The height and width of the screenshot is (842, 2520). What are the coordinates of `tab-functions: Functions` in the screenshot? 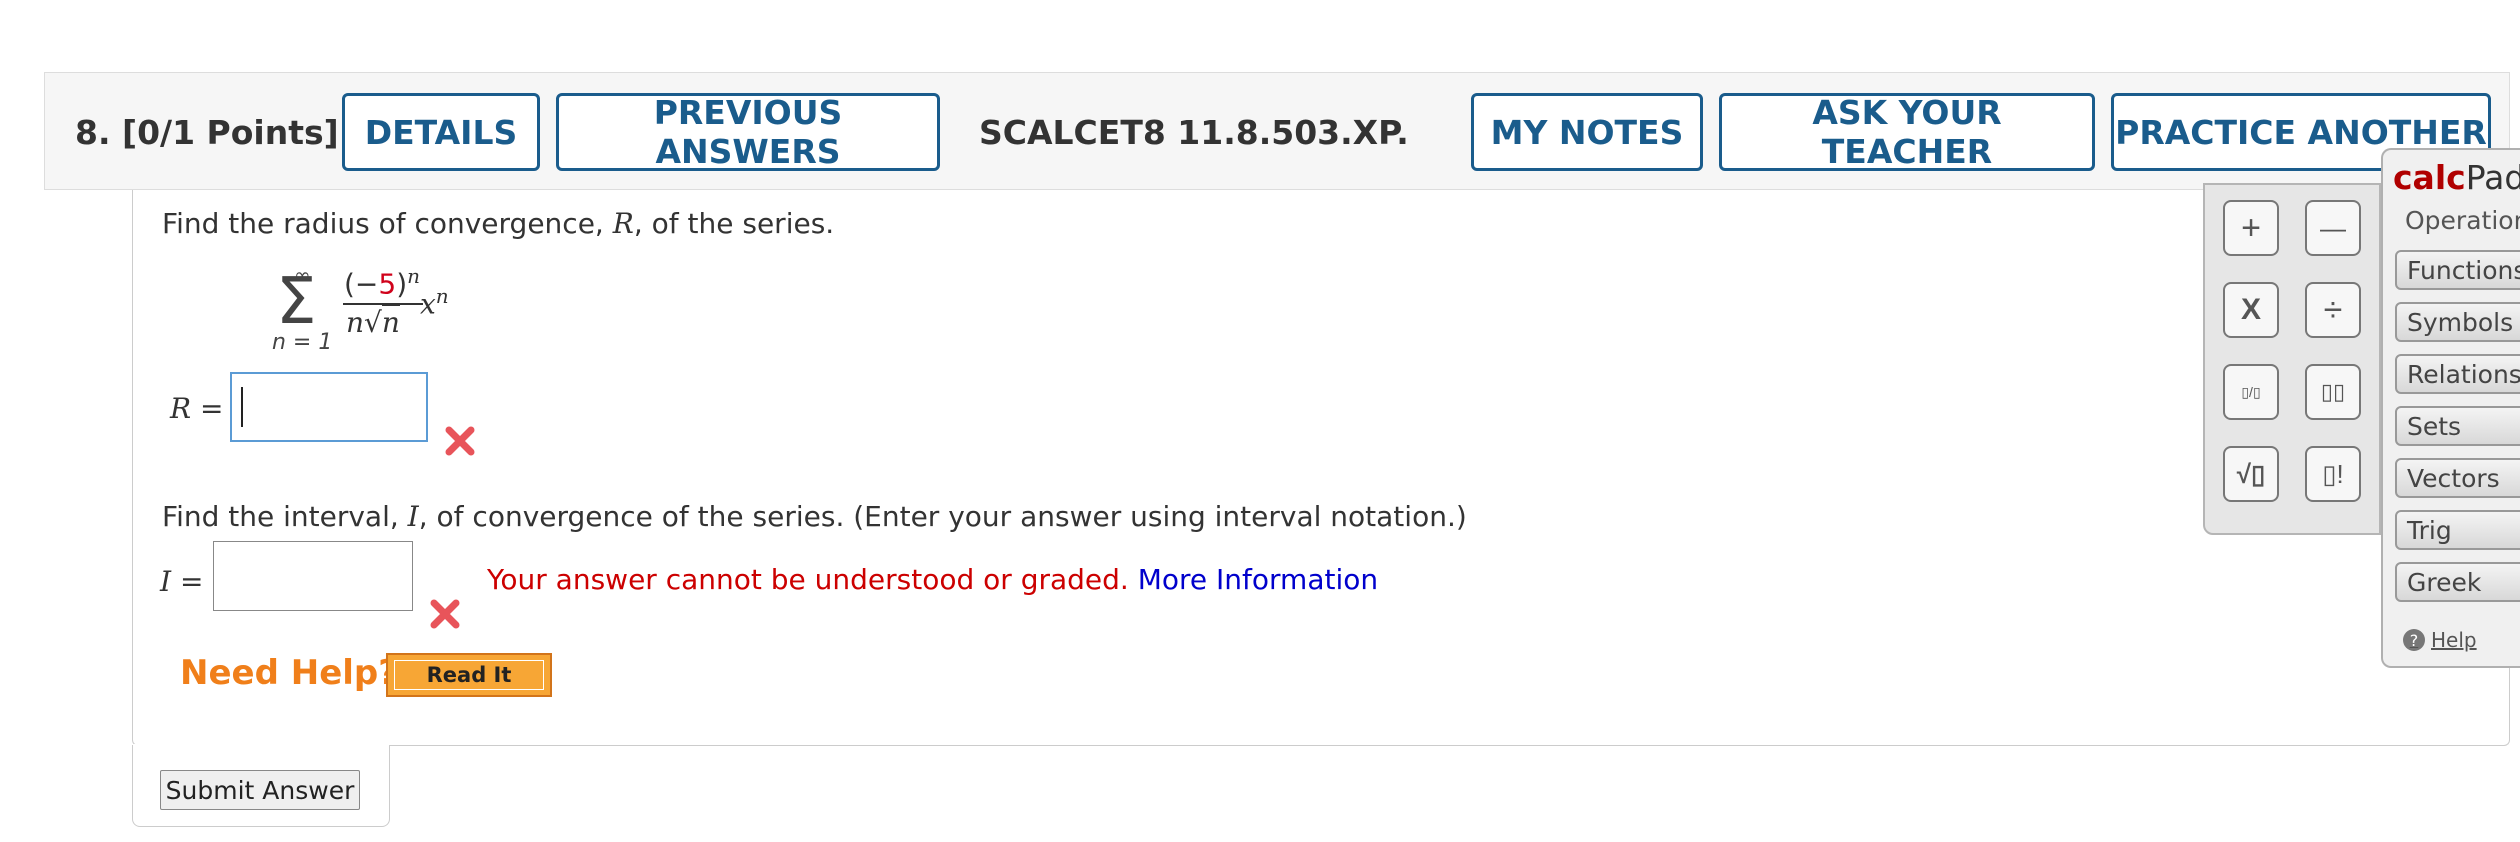 It's located at (2457, 270).